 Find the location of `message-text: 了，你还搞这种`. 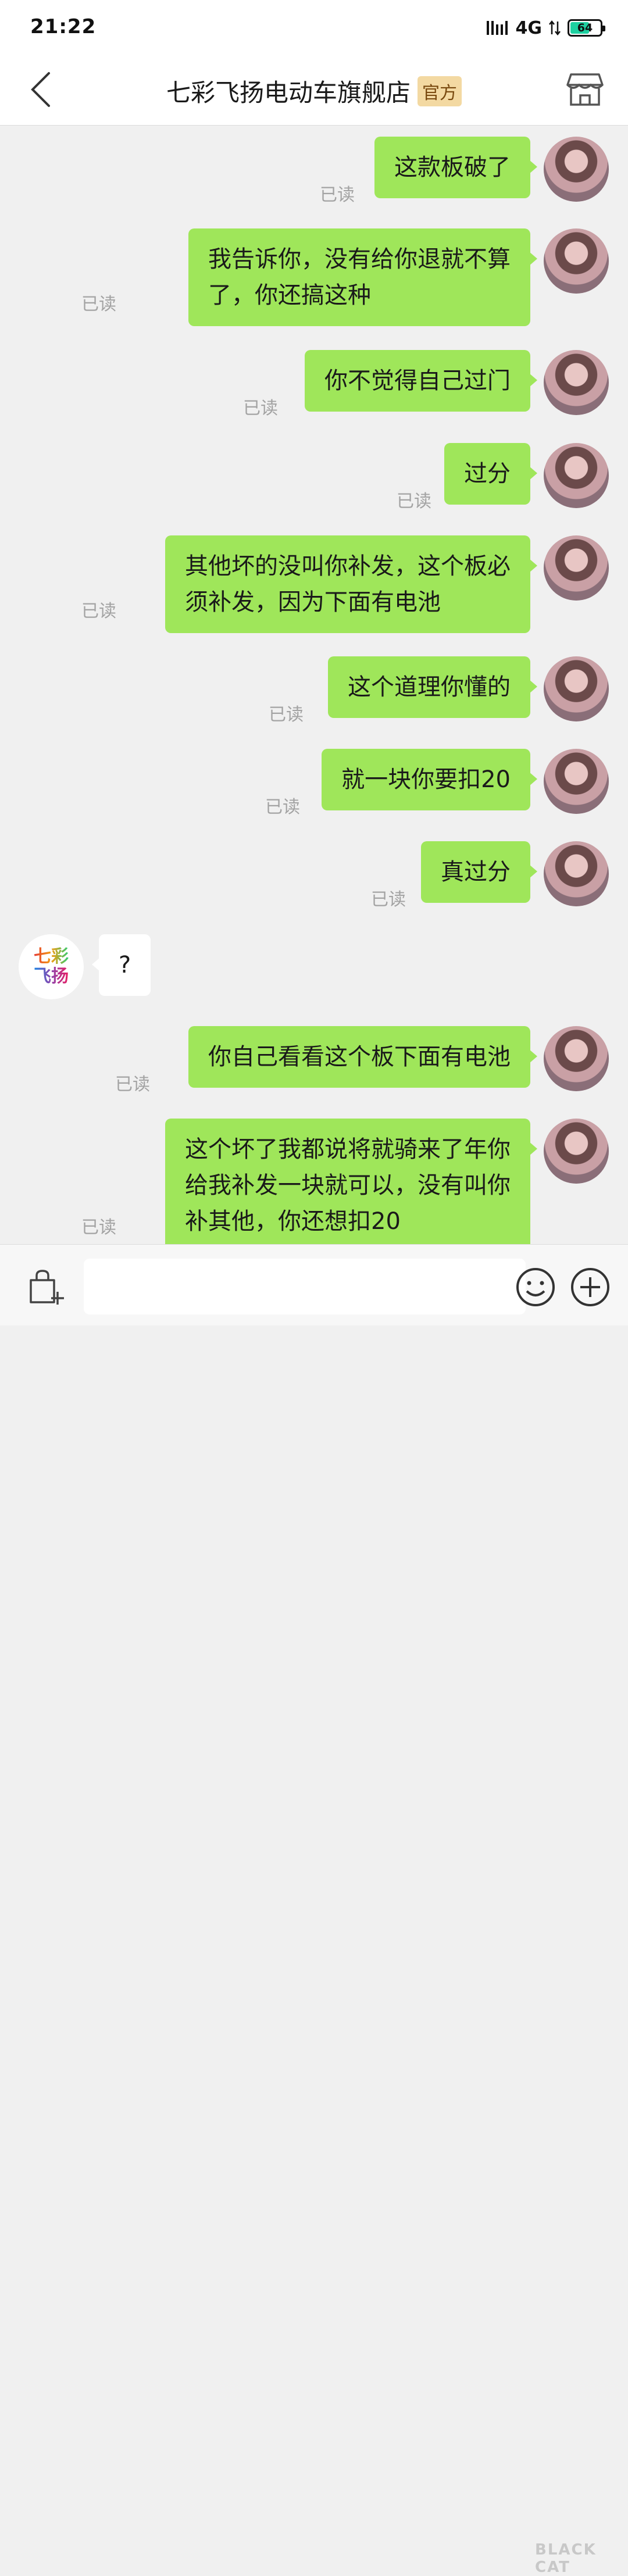

message-text: 了，你还搞这种 is located at coordinates (289, 295).